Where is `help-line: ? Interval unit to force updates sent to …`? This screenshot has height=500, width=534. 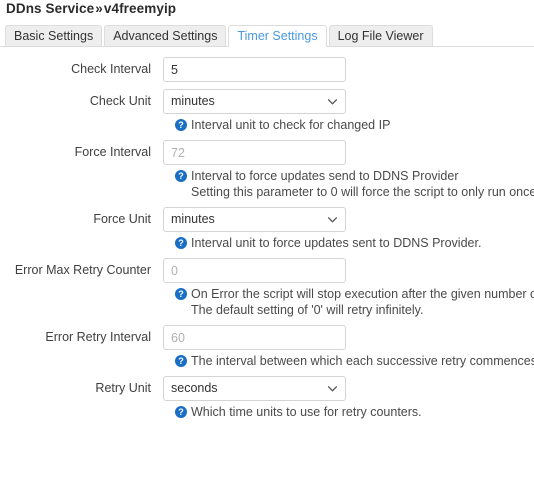
help-line: ? Interval unit to force updates sent to … is located at coordinates (354, 243).